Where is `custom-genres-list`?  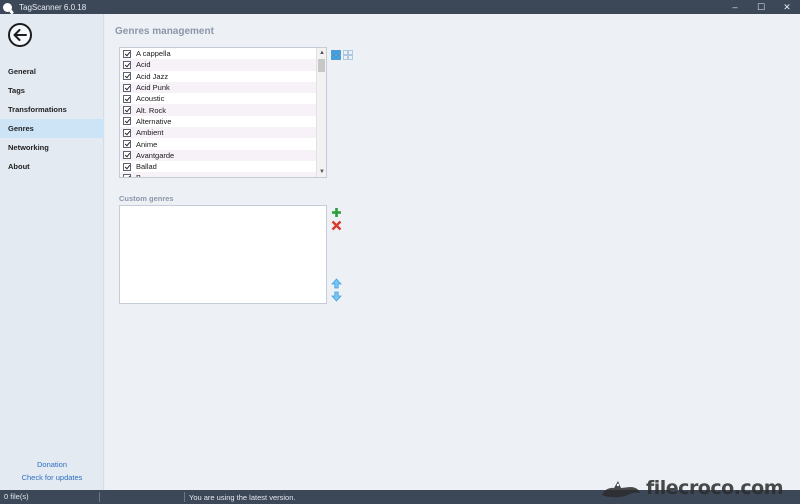 custom-genres-list is located at coordinates (223, 254).